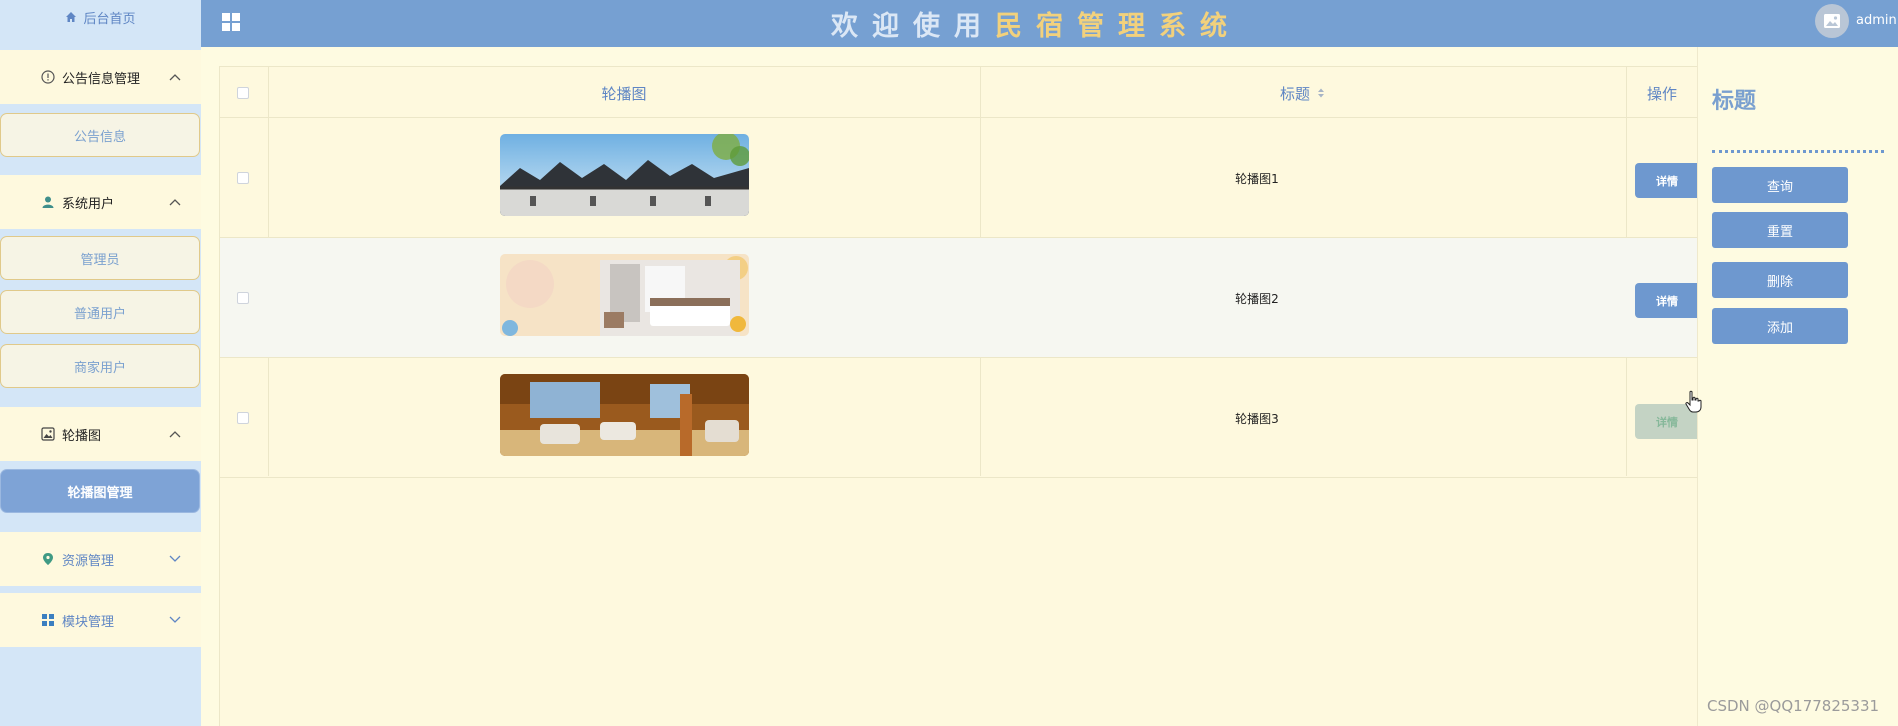 The height and width of the screenshot is (726, 1898). I want to click on sidebar-group-notice: 公告信息管理, so click(100, 77).